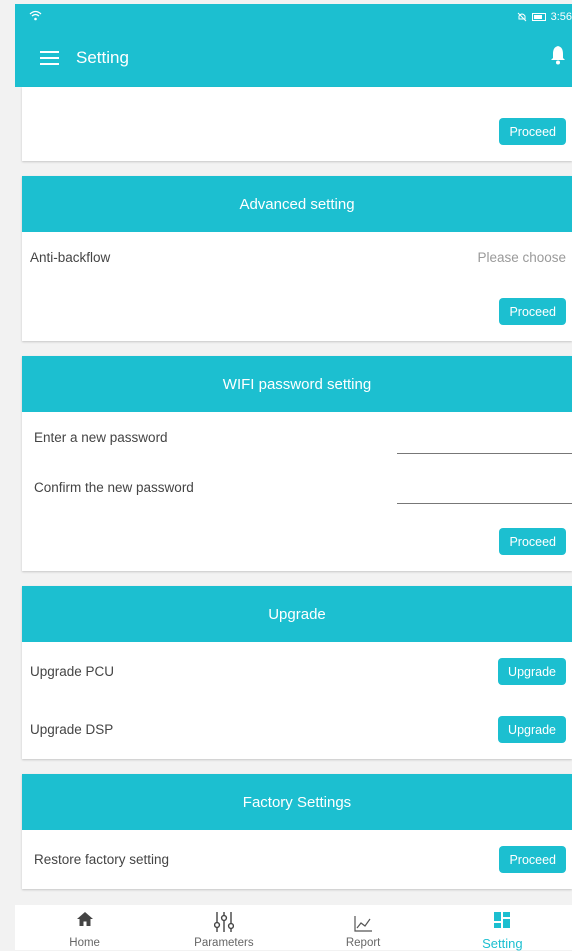  I want to click on anti-backflow-label: Anti-backflow, so click(70, 257).